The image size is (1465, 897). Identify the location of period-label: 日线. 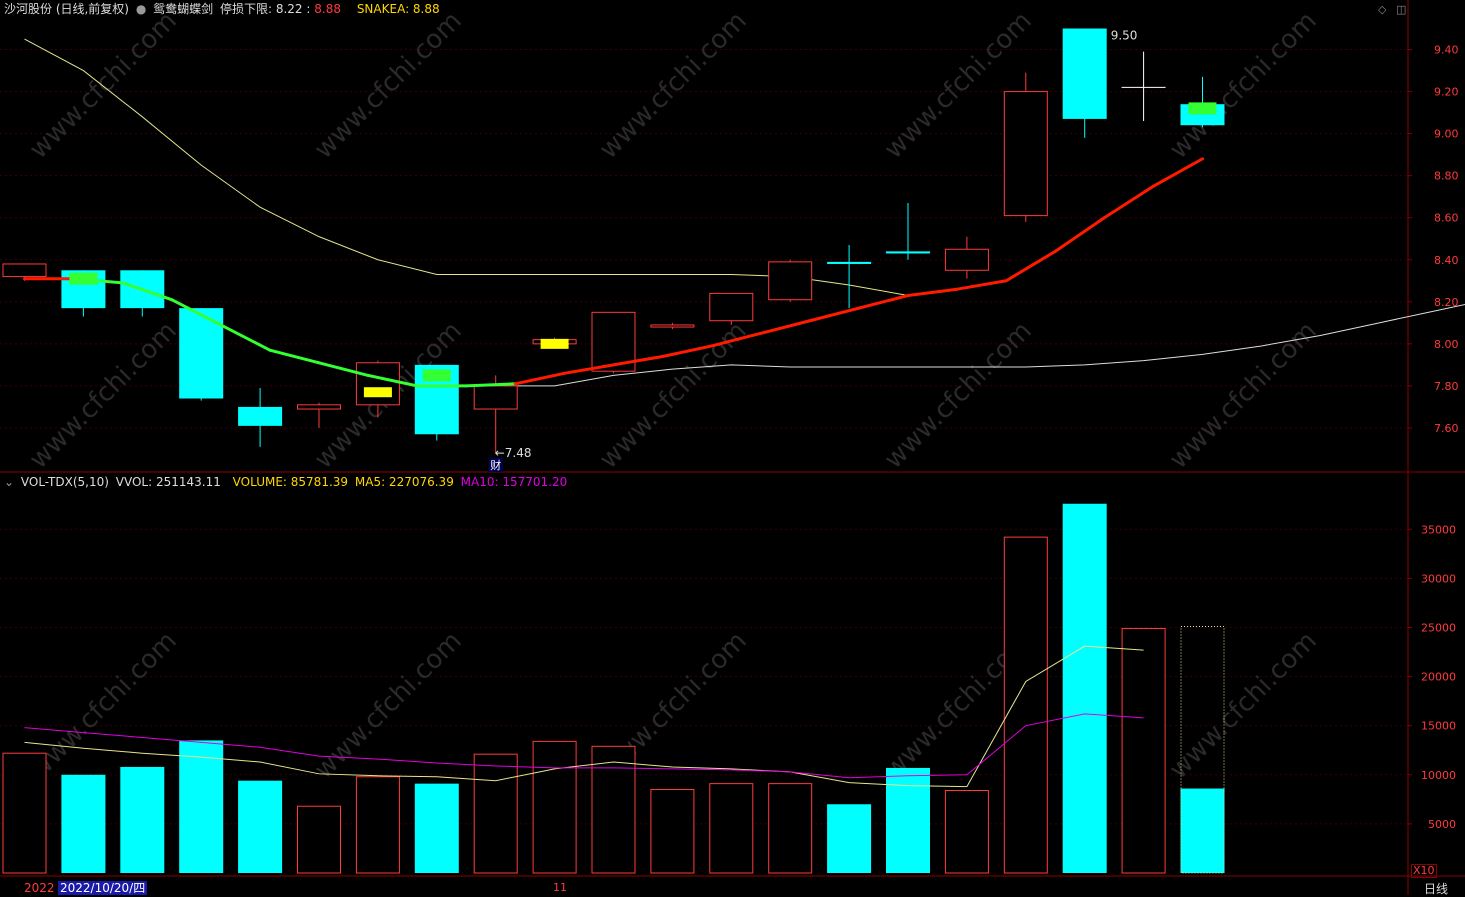
(1436, 888).